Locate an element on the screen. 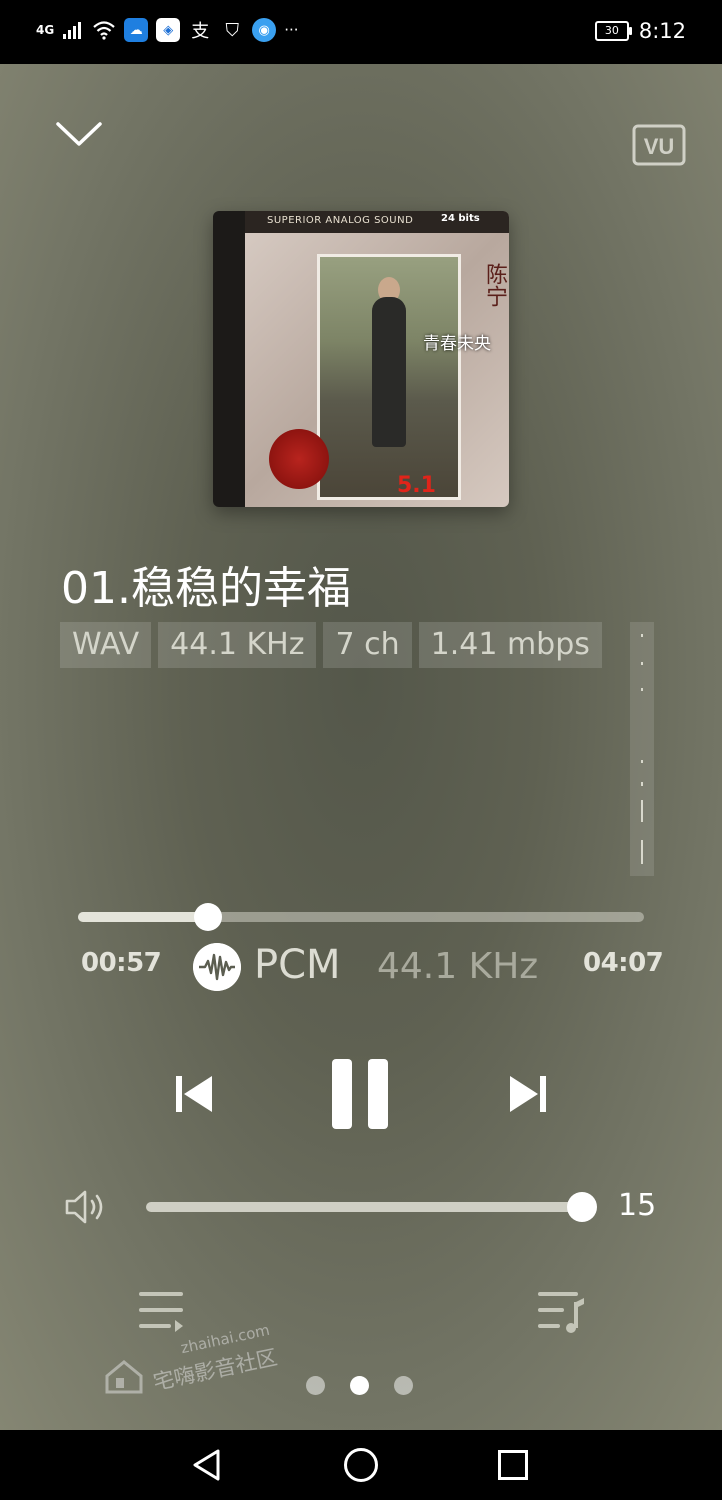 This screenshot has height=1500, width=722. wifi-icon is located at coordinates (104, 30).